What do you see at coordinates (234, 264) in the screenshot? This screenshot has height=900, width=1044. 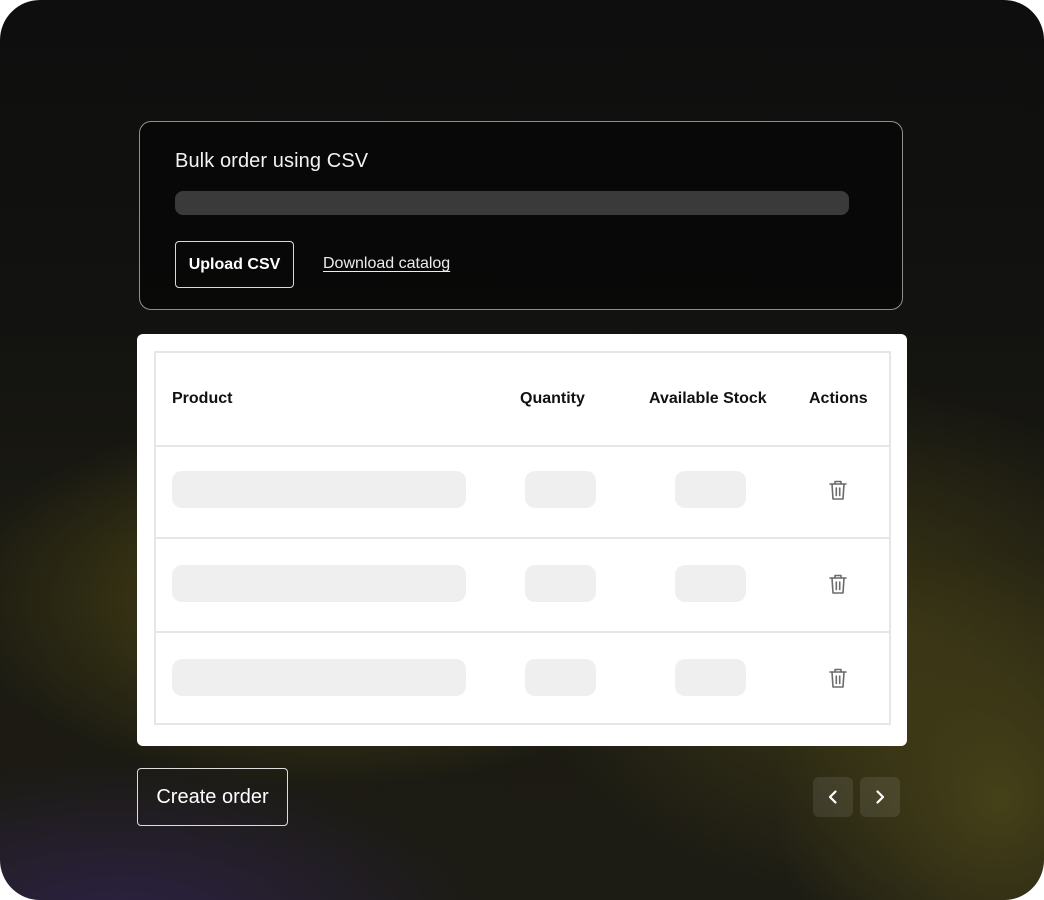 I see `upload-csv-button: Upload CSV` at bounding box center [234, 264].